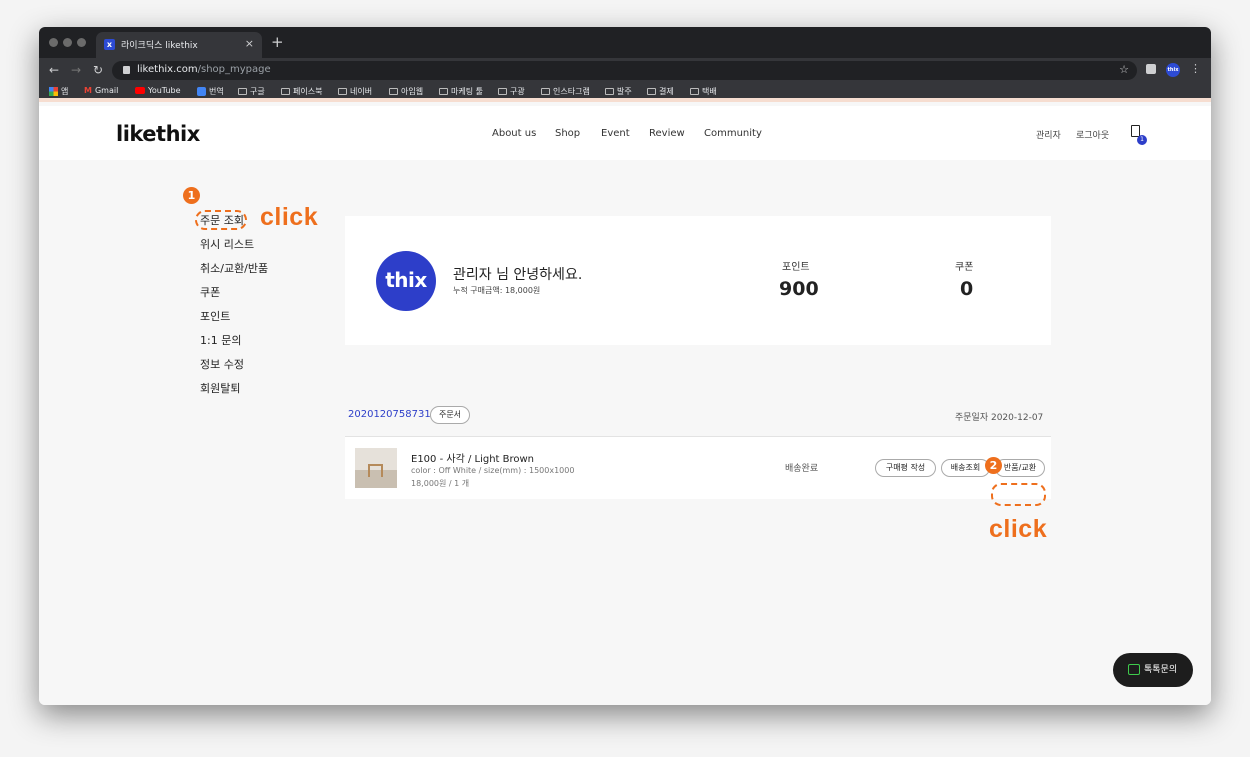 The width and height of the screenshot is (1250, 757). What do you see at coordinates (1151, 69) in the screenshot?
I see `extensions-icon` at bounding box center [1151, 69].